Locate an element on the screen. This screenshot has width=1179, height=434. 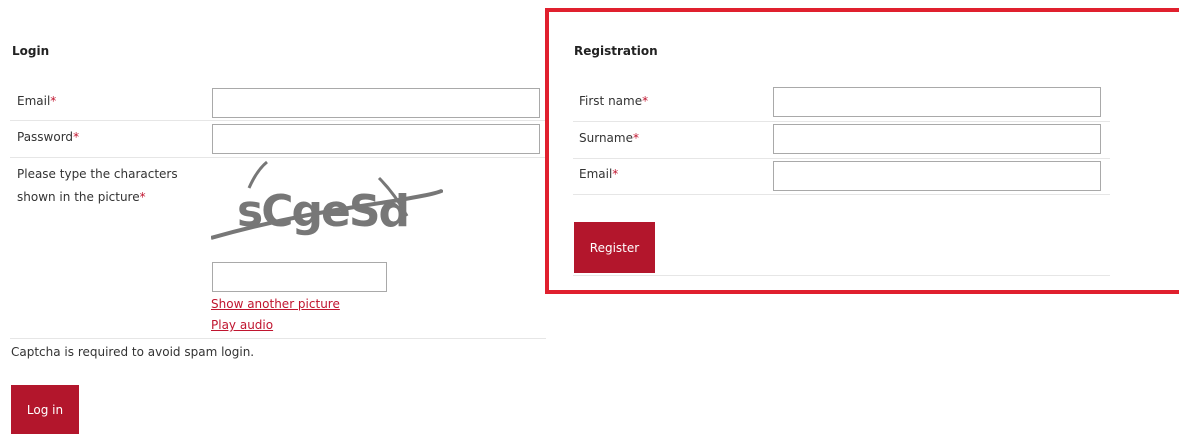
first-name-label: First name* is located at coordinates (613, 101).